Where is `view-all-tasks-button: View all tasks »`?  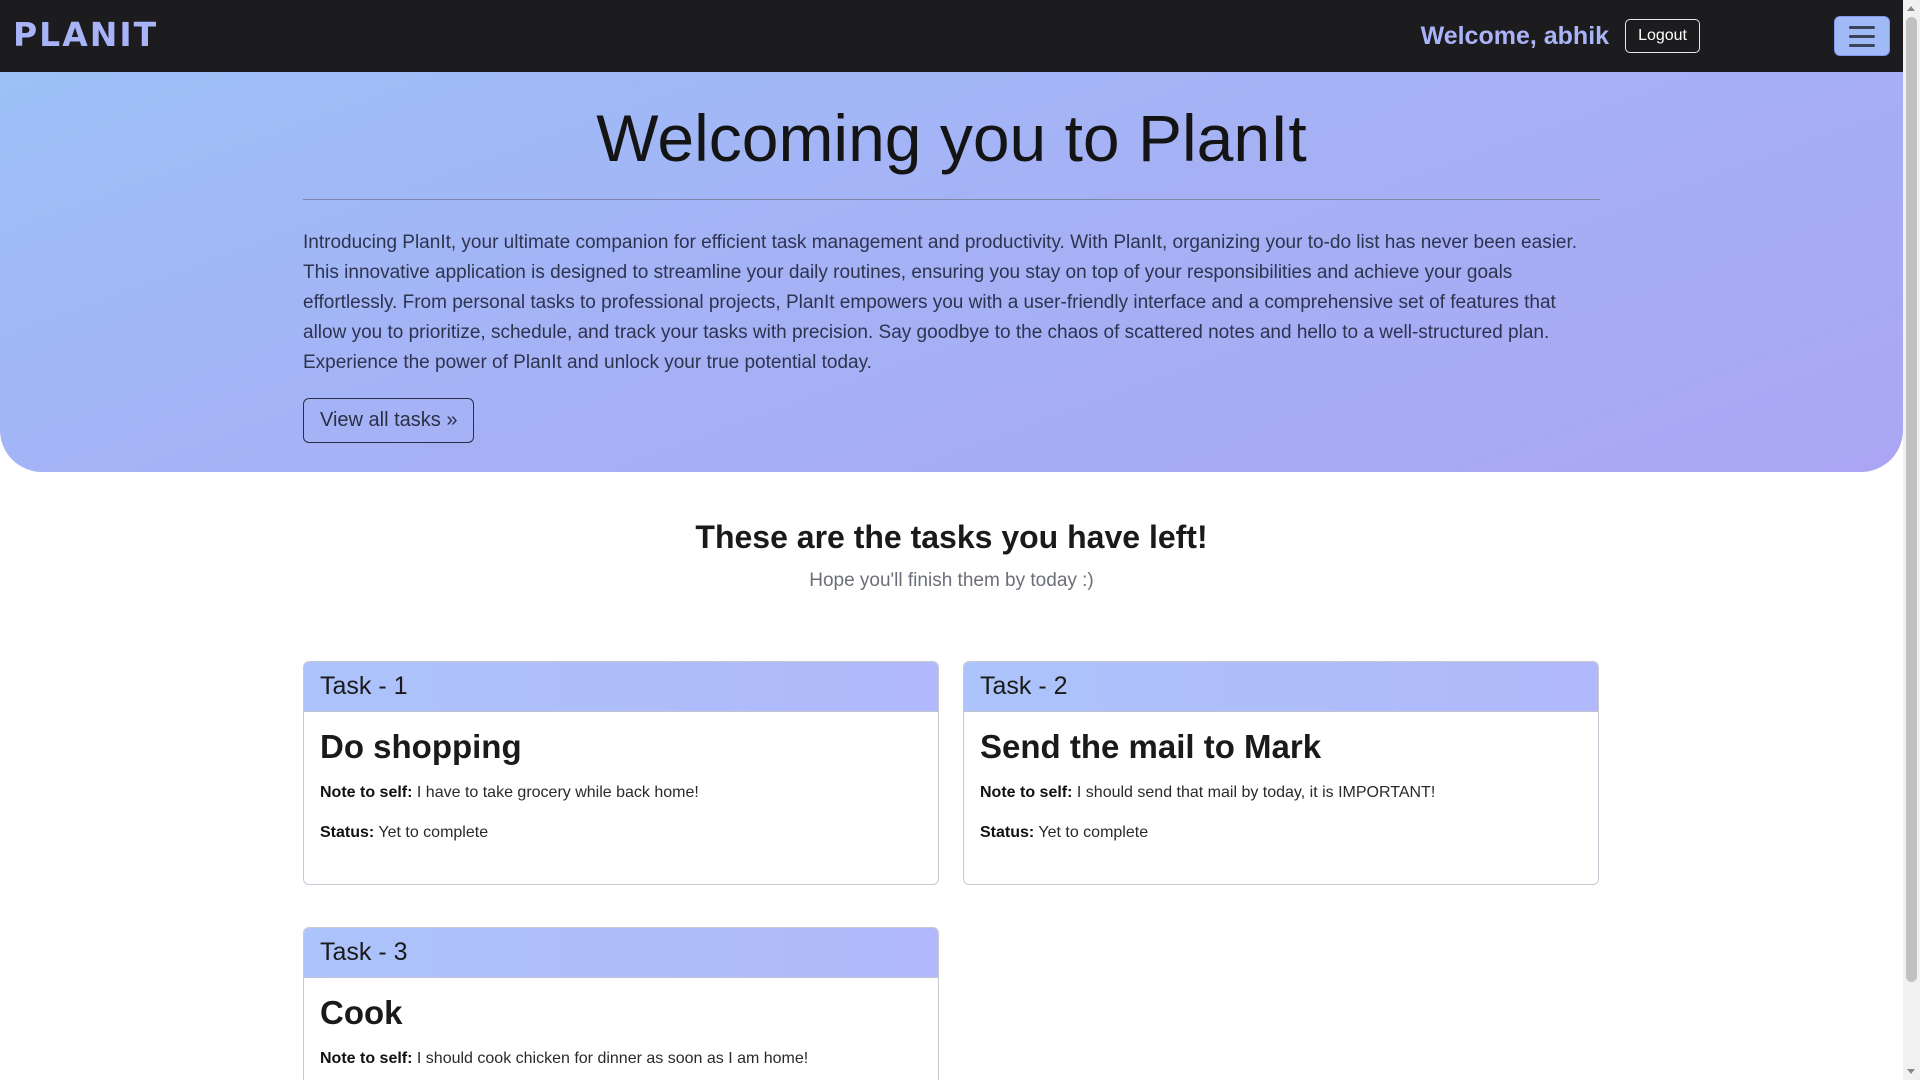 view-all-tasks-button: View all tasks » is located at coordinates (389, 420).